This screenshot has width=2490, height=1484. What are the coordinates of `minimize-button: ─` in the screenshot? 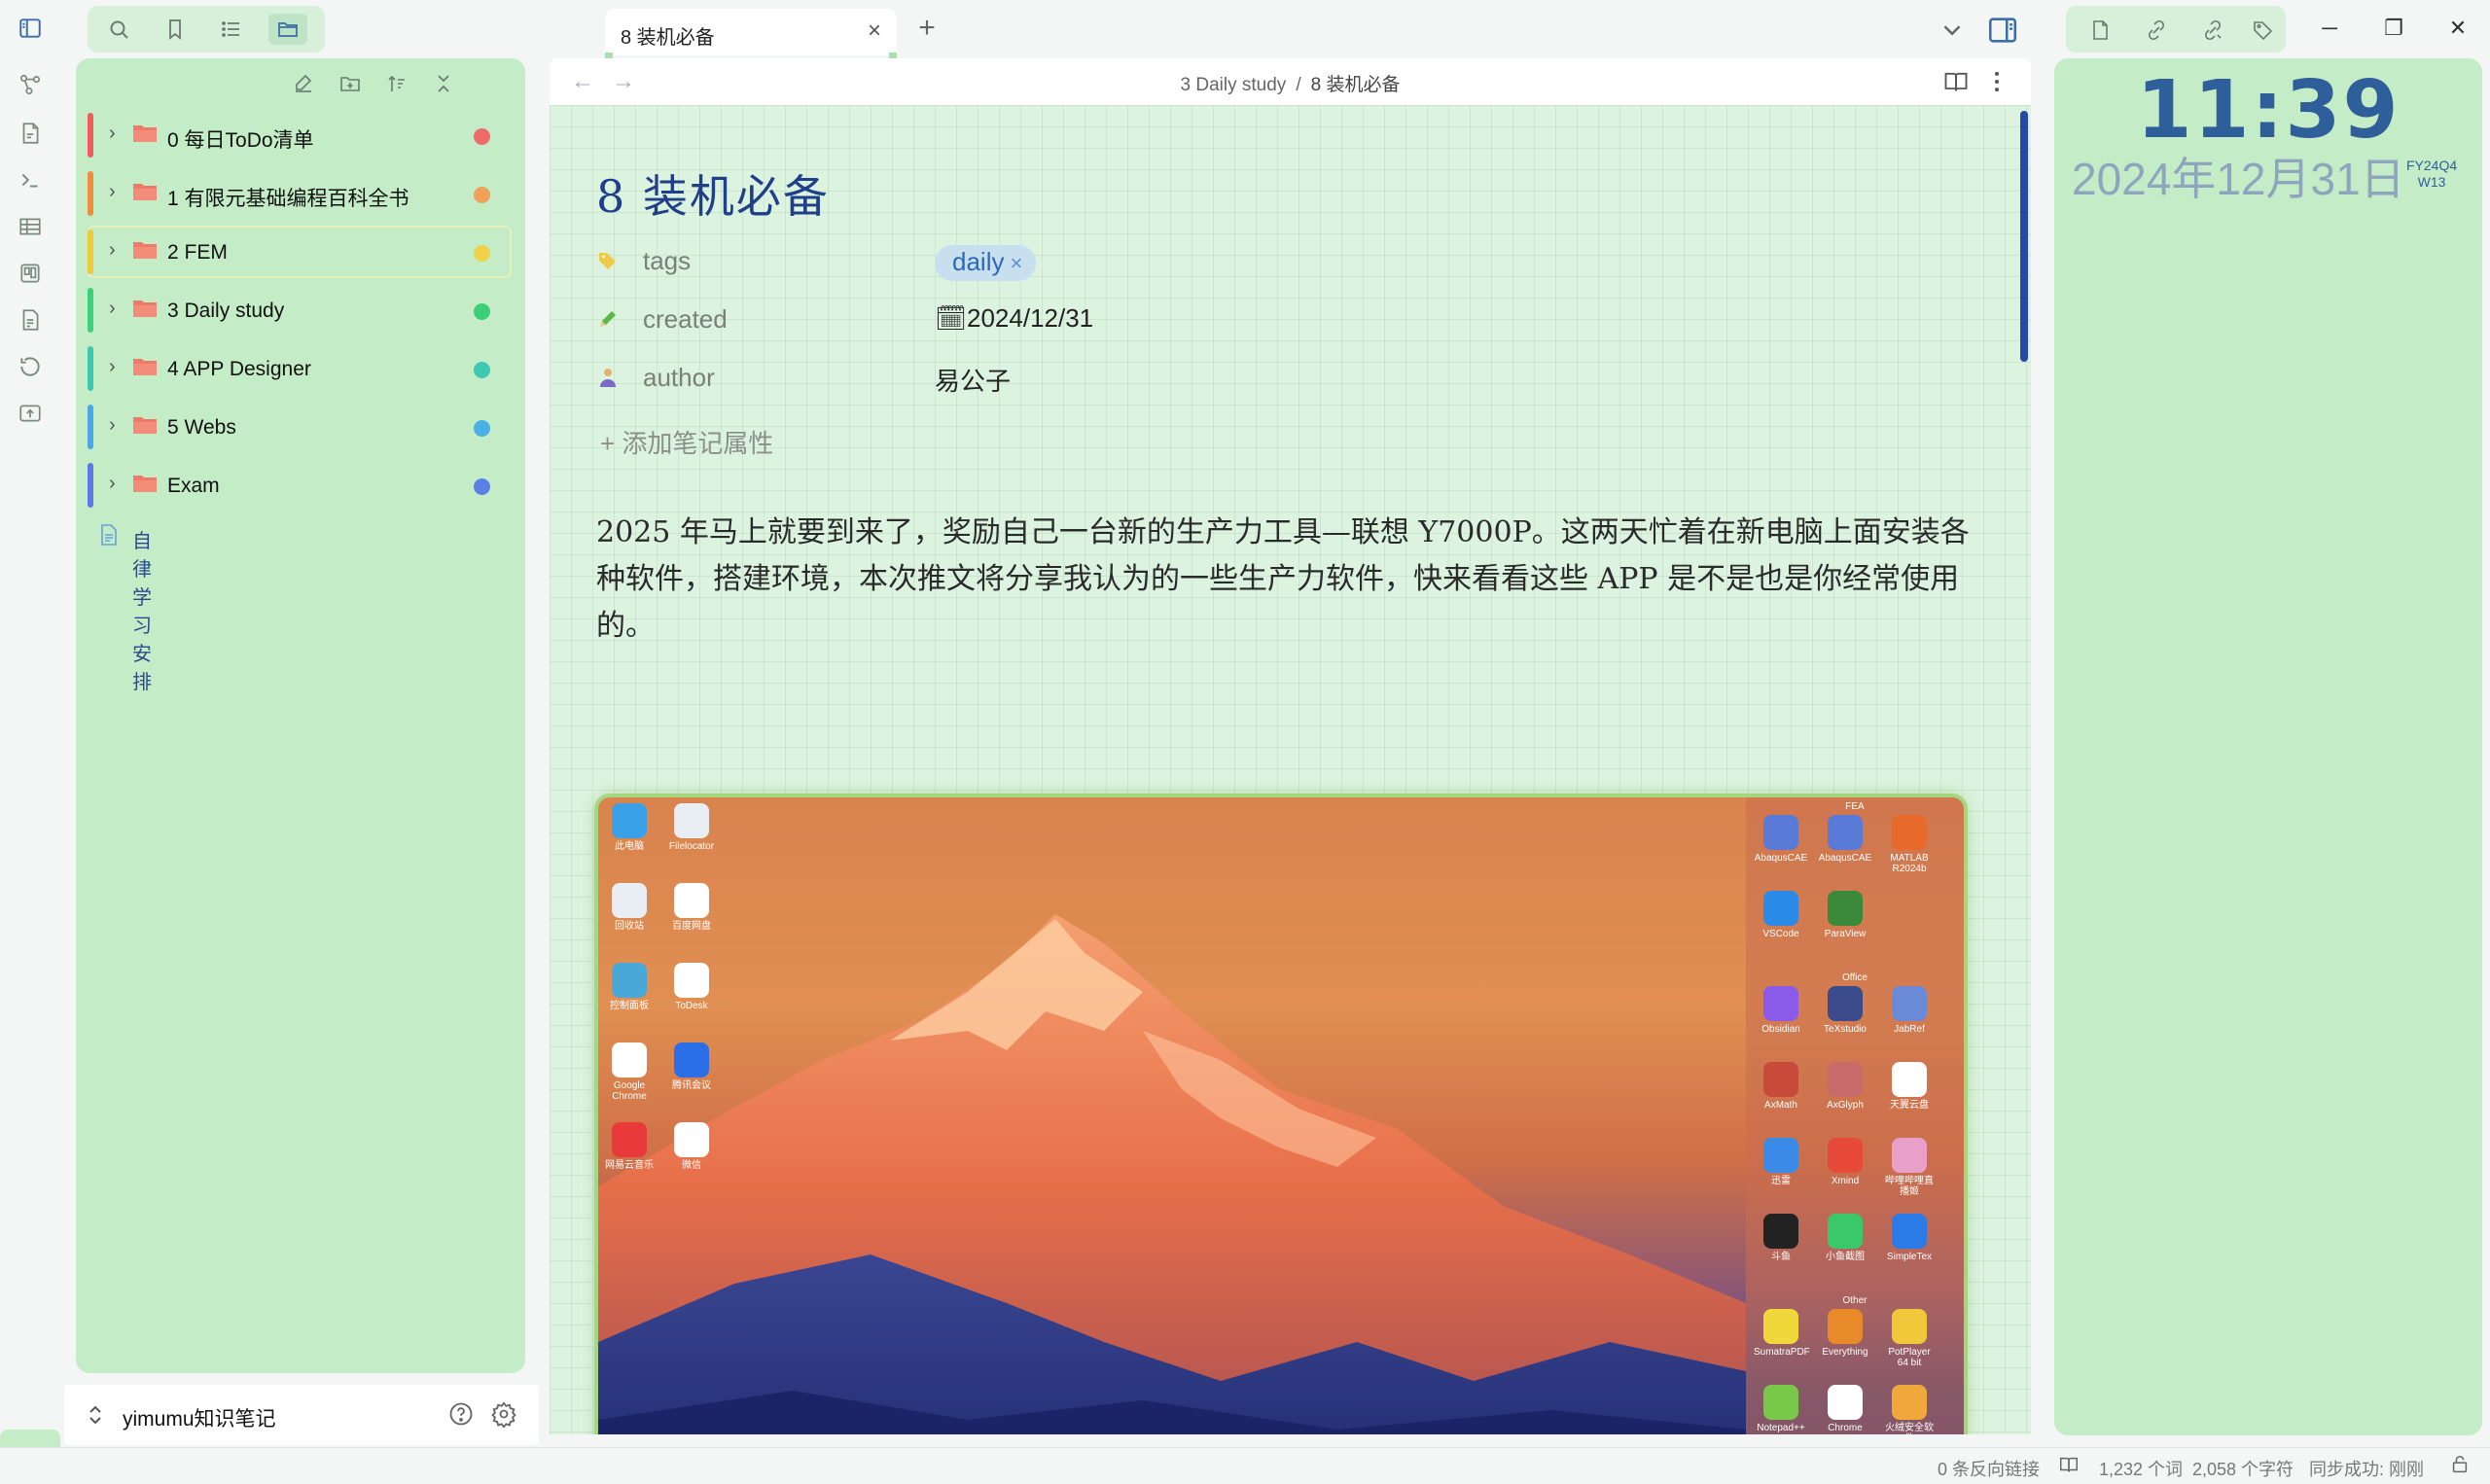 It's located at (2329, 29).